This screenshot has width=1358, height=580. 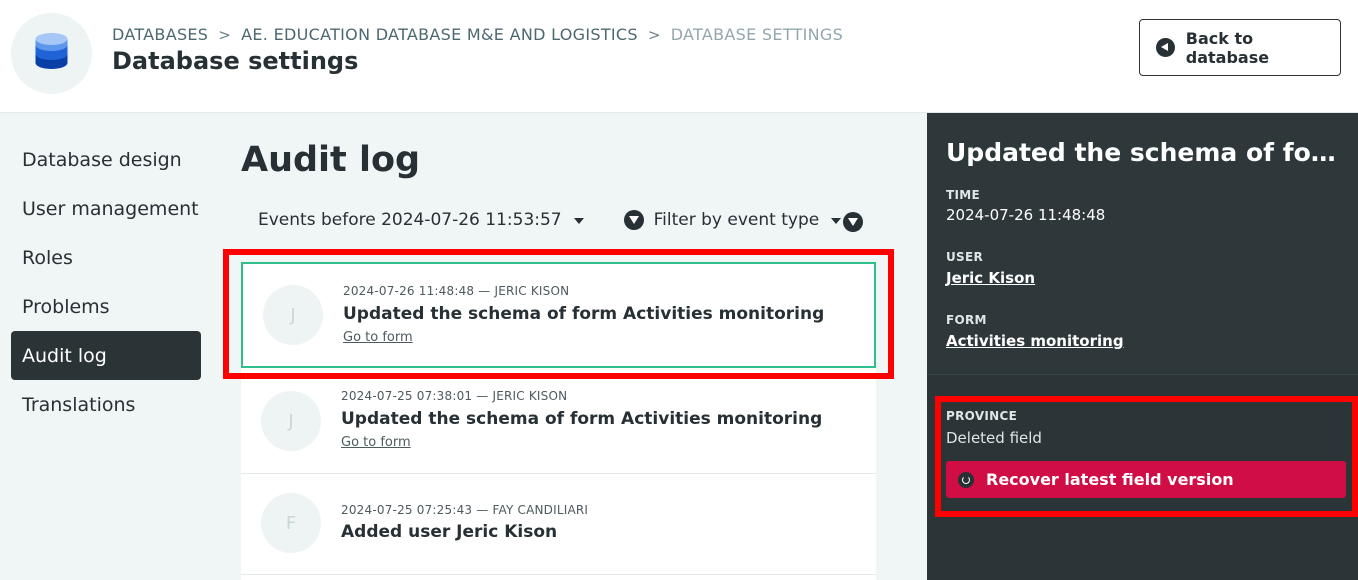 I want to click on user-link: Jeric Kison, so click(x=990, y=278).